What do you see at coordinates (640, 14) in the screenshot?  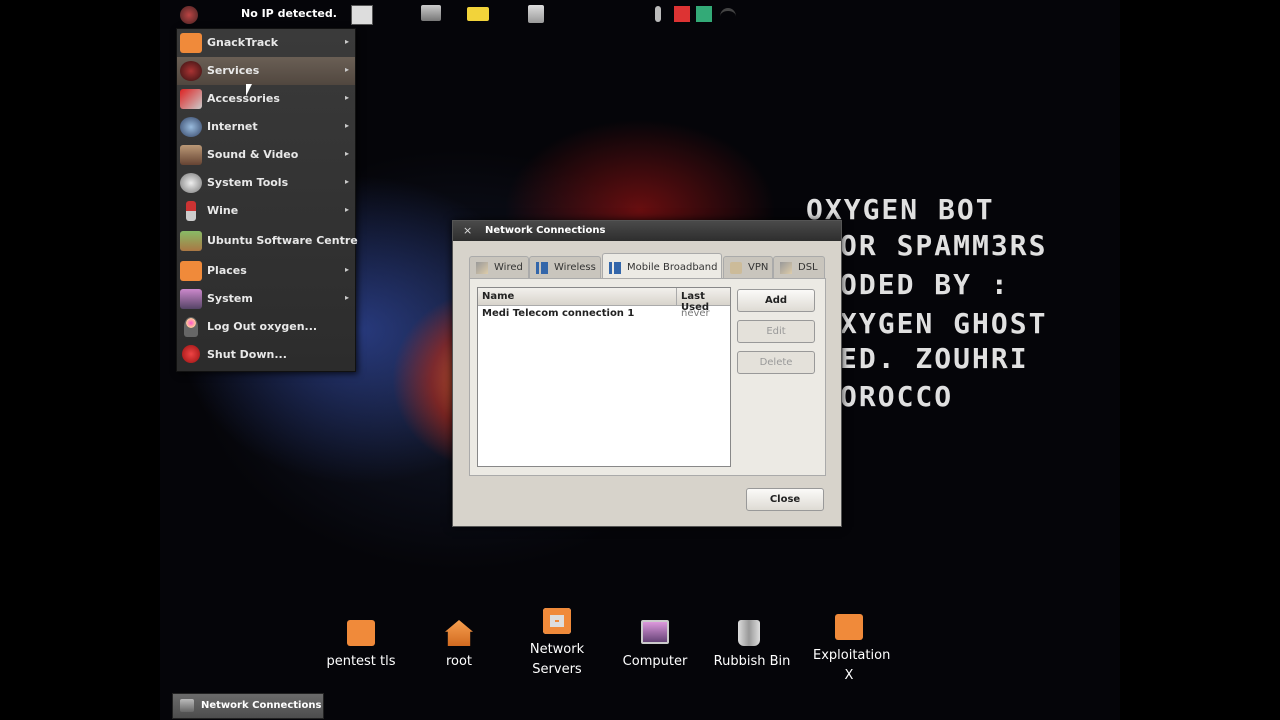 I see `top-panel: No IP detected.` at bounding box center [640, 14].